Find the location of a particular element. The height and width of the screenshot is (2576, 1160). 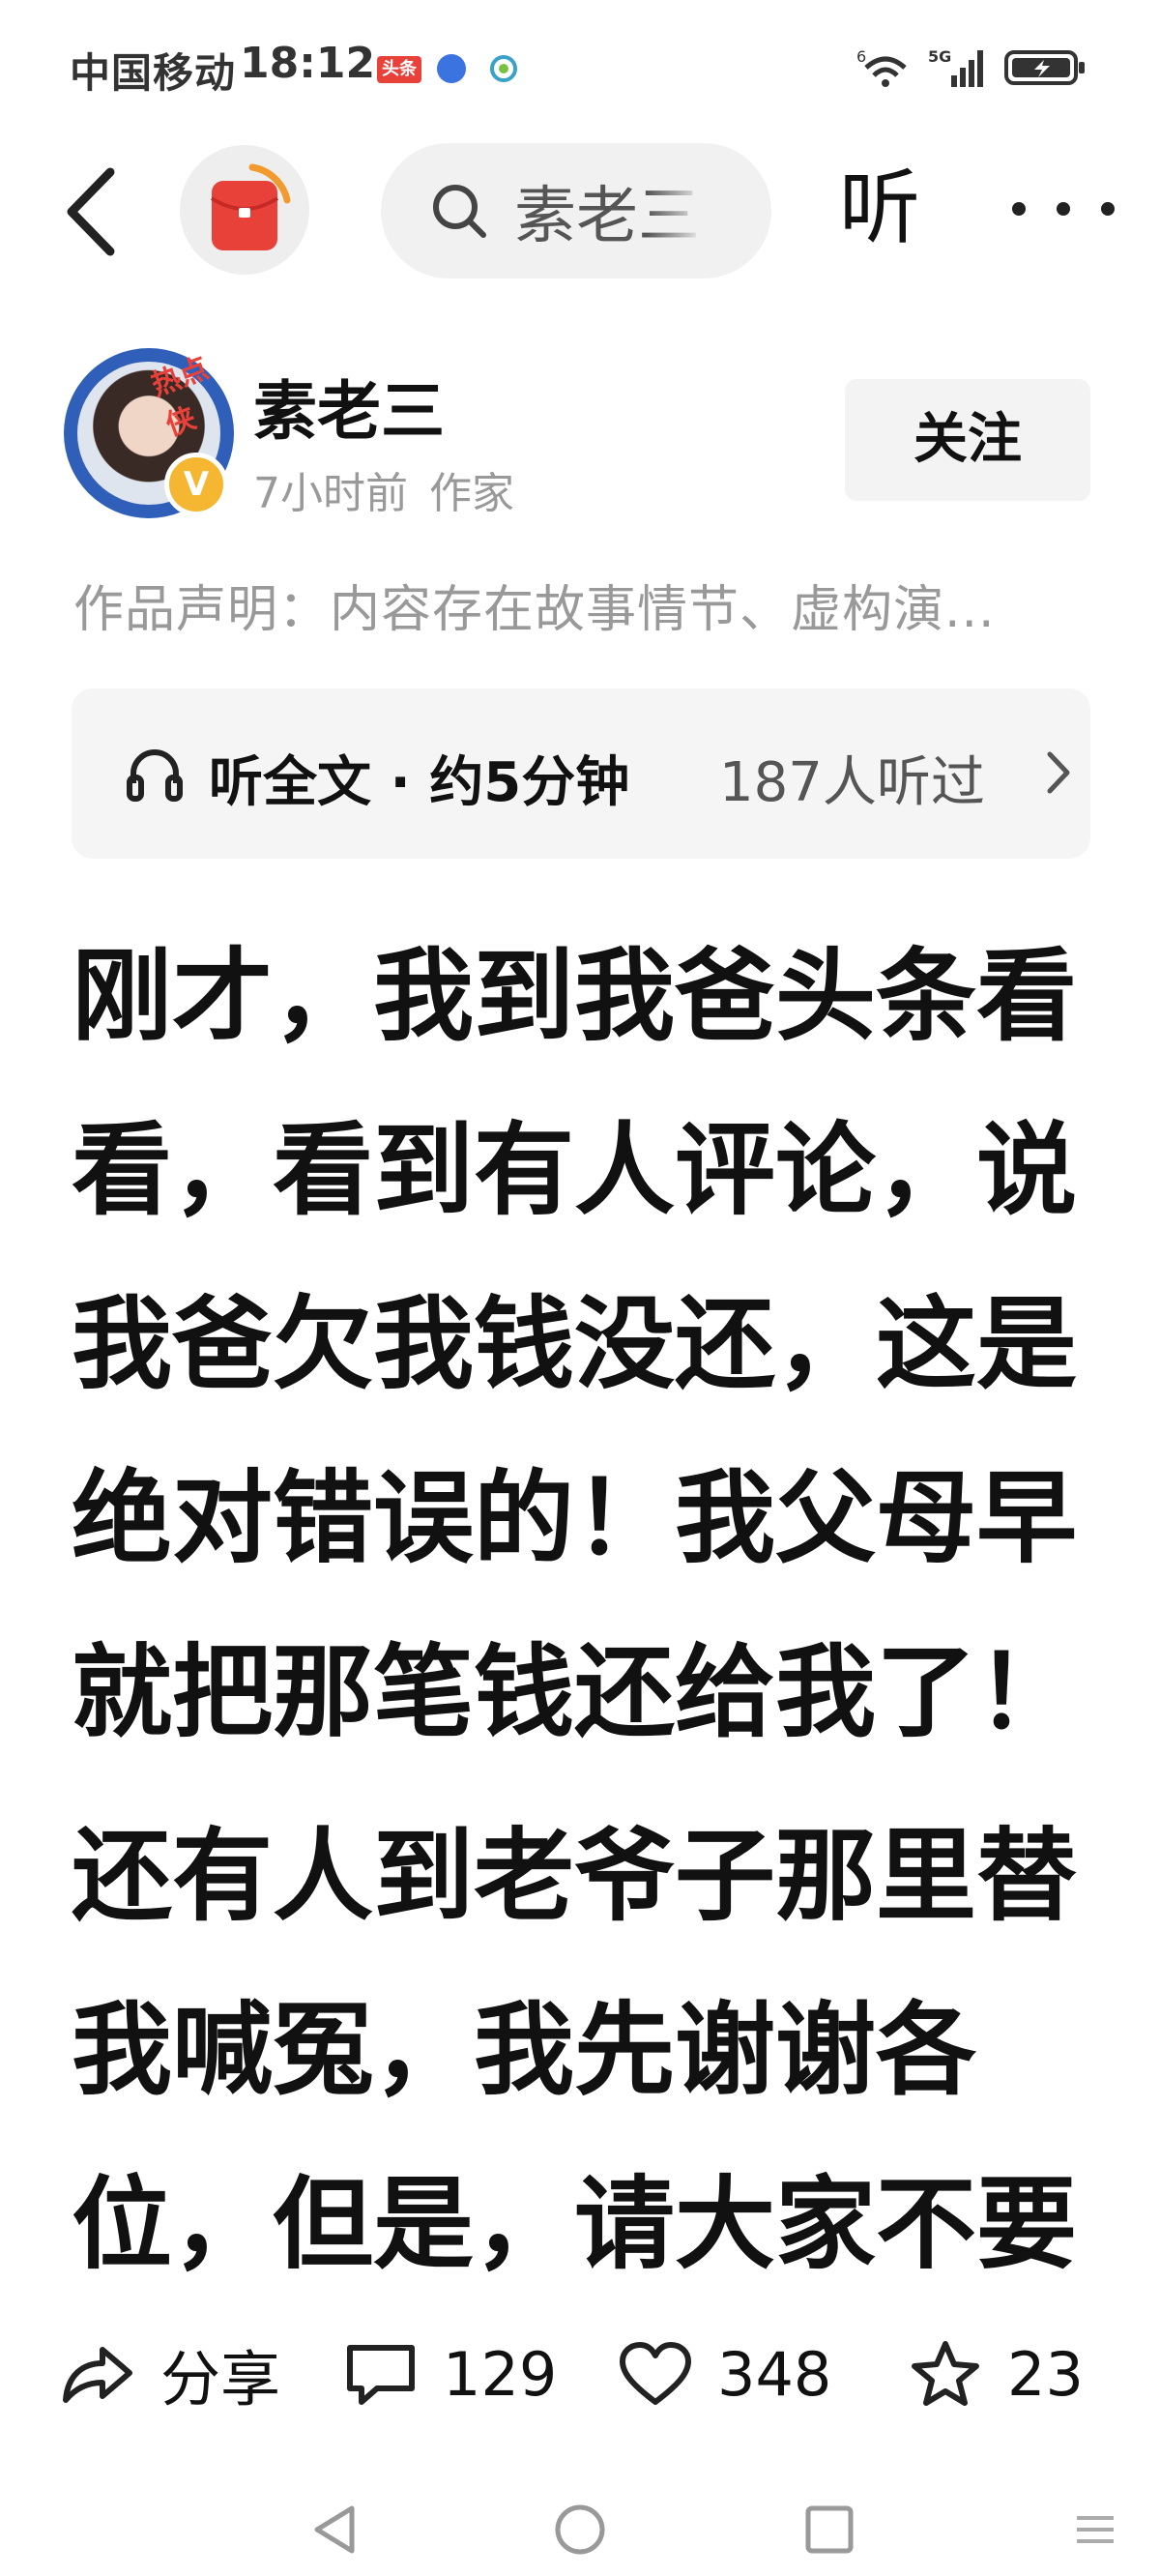

china-mobile-notification-icon is located at coordinates (504, 68).